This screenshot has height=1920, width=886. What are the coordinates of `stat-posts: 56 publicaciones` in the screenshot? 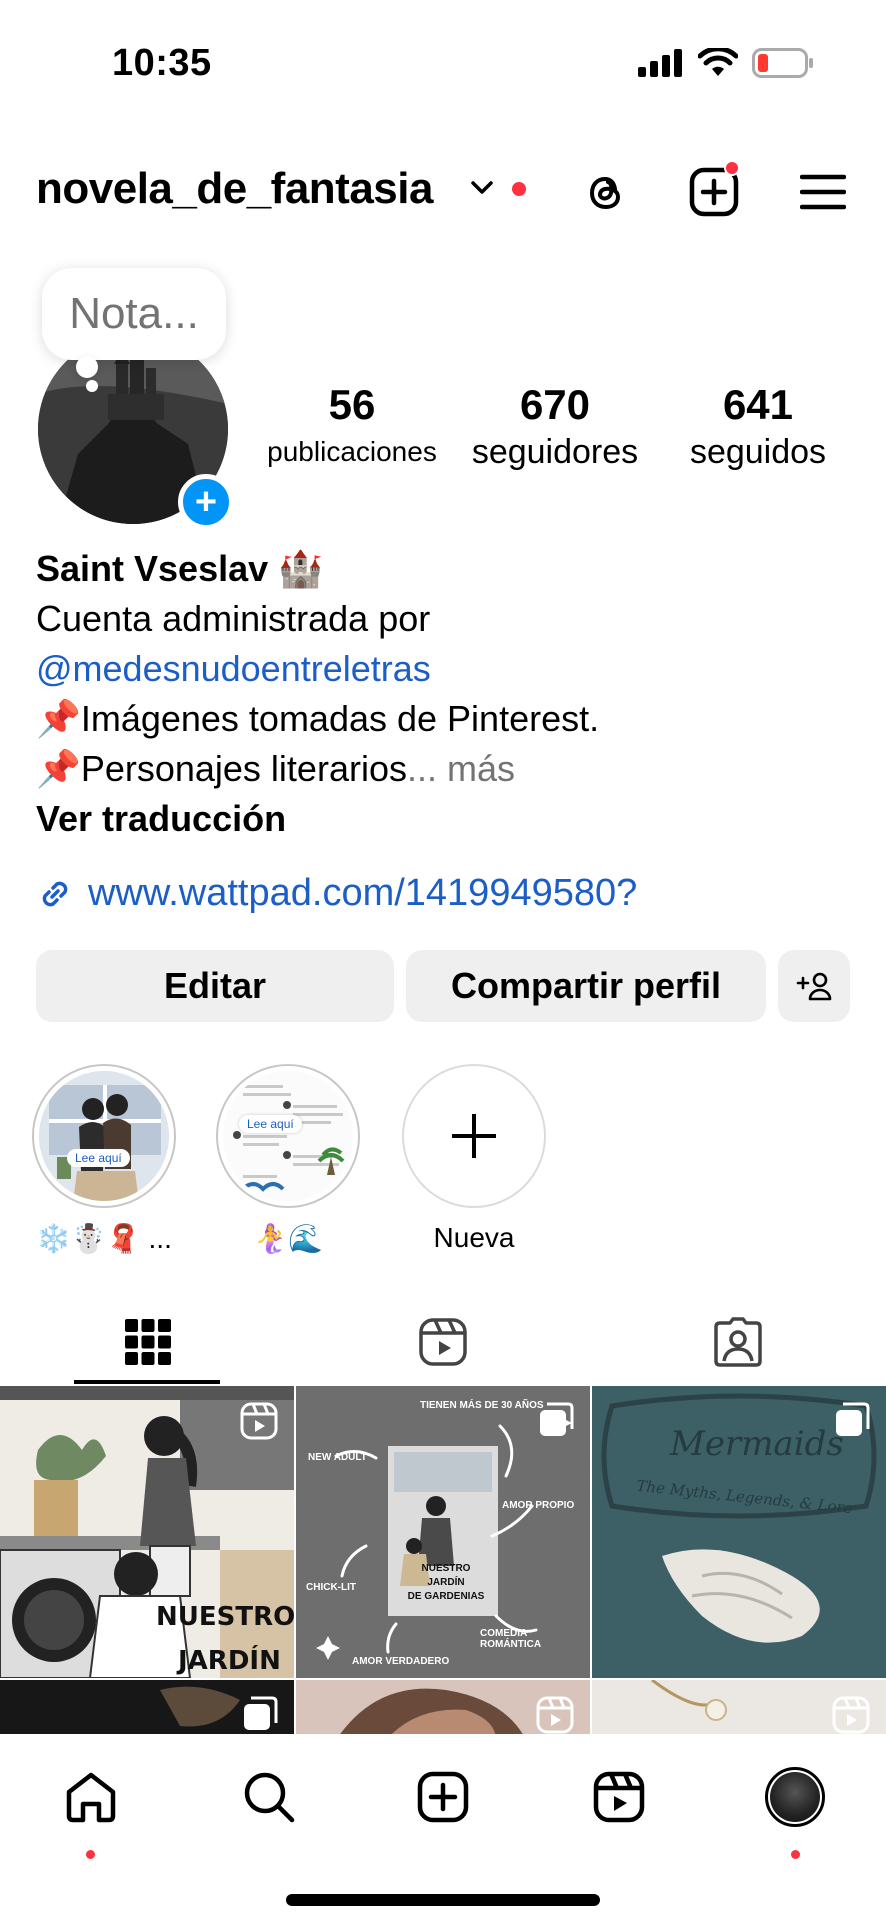 It's located at (352, 427).